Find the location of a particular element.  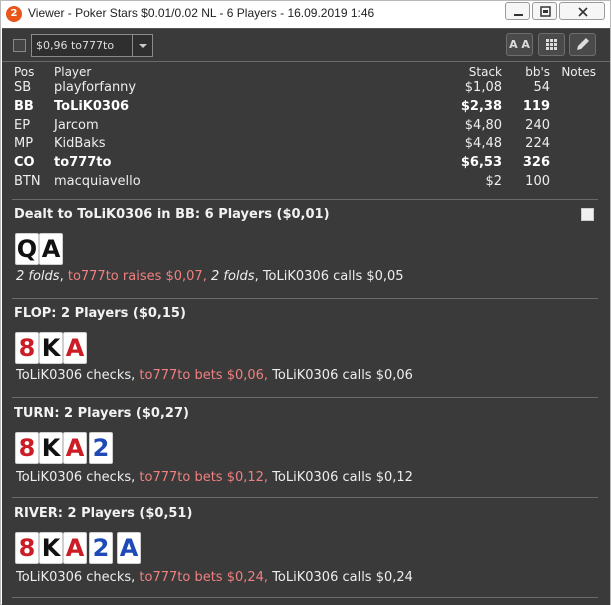

col-header-notes: Notes is located at coordinates (578, 72).